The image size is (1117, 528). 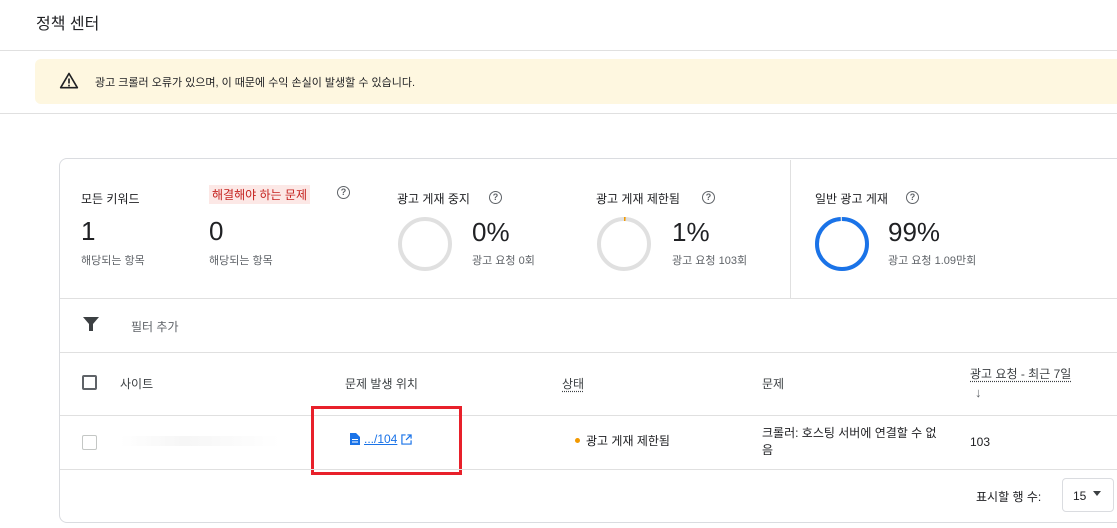 I want to click on status-text: 광고 게재 제한됨, so click(x=628, y=441).